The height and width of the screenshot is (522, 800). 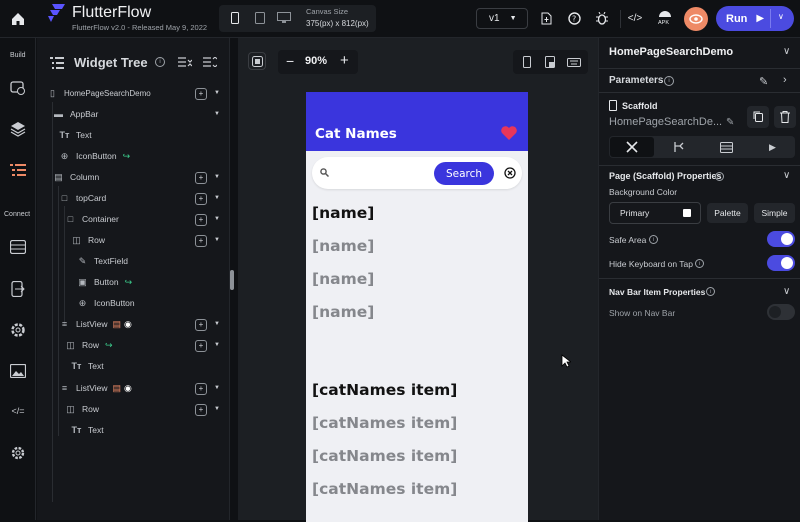 What do you see at coordinates (755, 18) in the screenshot?
I see `run-button: Run ▶ ∨` at bounding box center [755, 18].